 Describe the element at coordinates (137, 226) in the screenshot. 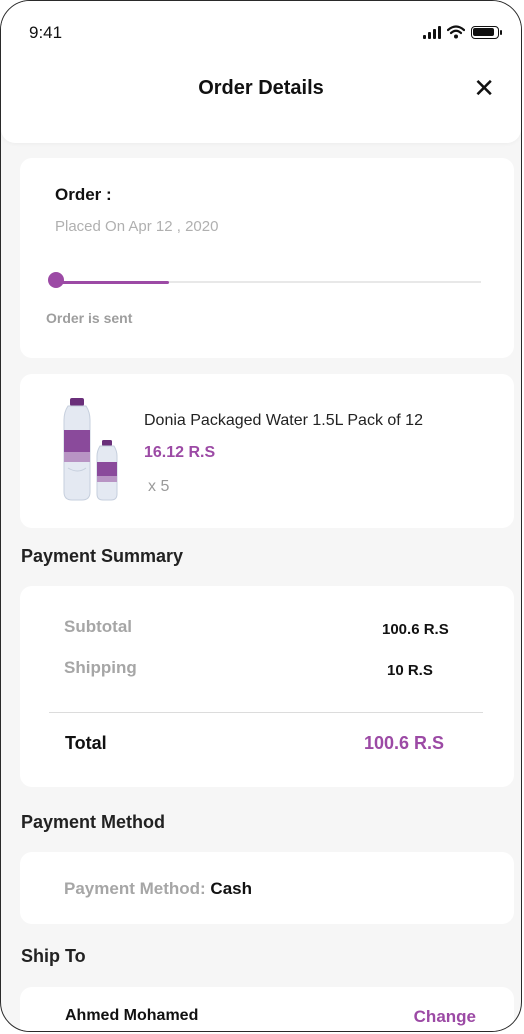

I see `order-placed-date: Placed On Apr 12 , 2020` at that location.